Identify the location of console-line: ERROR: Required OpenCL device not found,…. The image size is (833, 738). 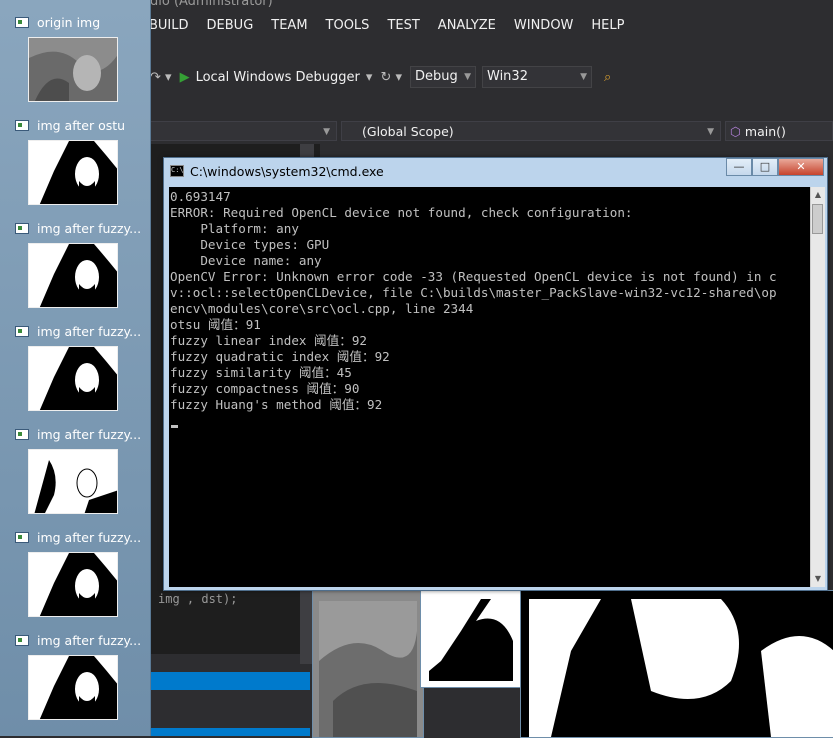
(401, 212).